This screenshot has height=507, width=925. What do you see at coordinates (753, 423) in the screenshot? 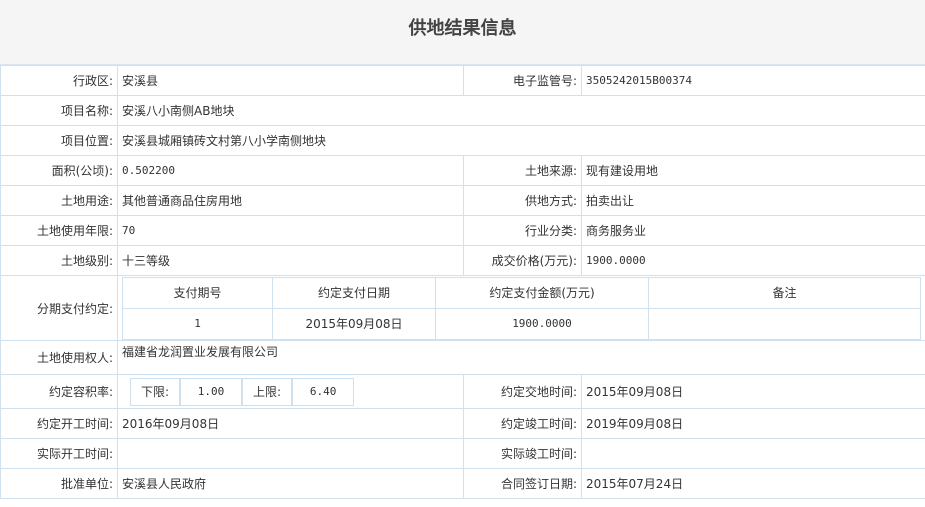
I see `finish-date-value: 2019年09月08日` at bounding box center [753, 423].